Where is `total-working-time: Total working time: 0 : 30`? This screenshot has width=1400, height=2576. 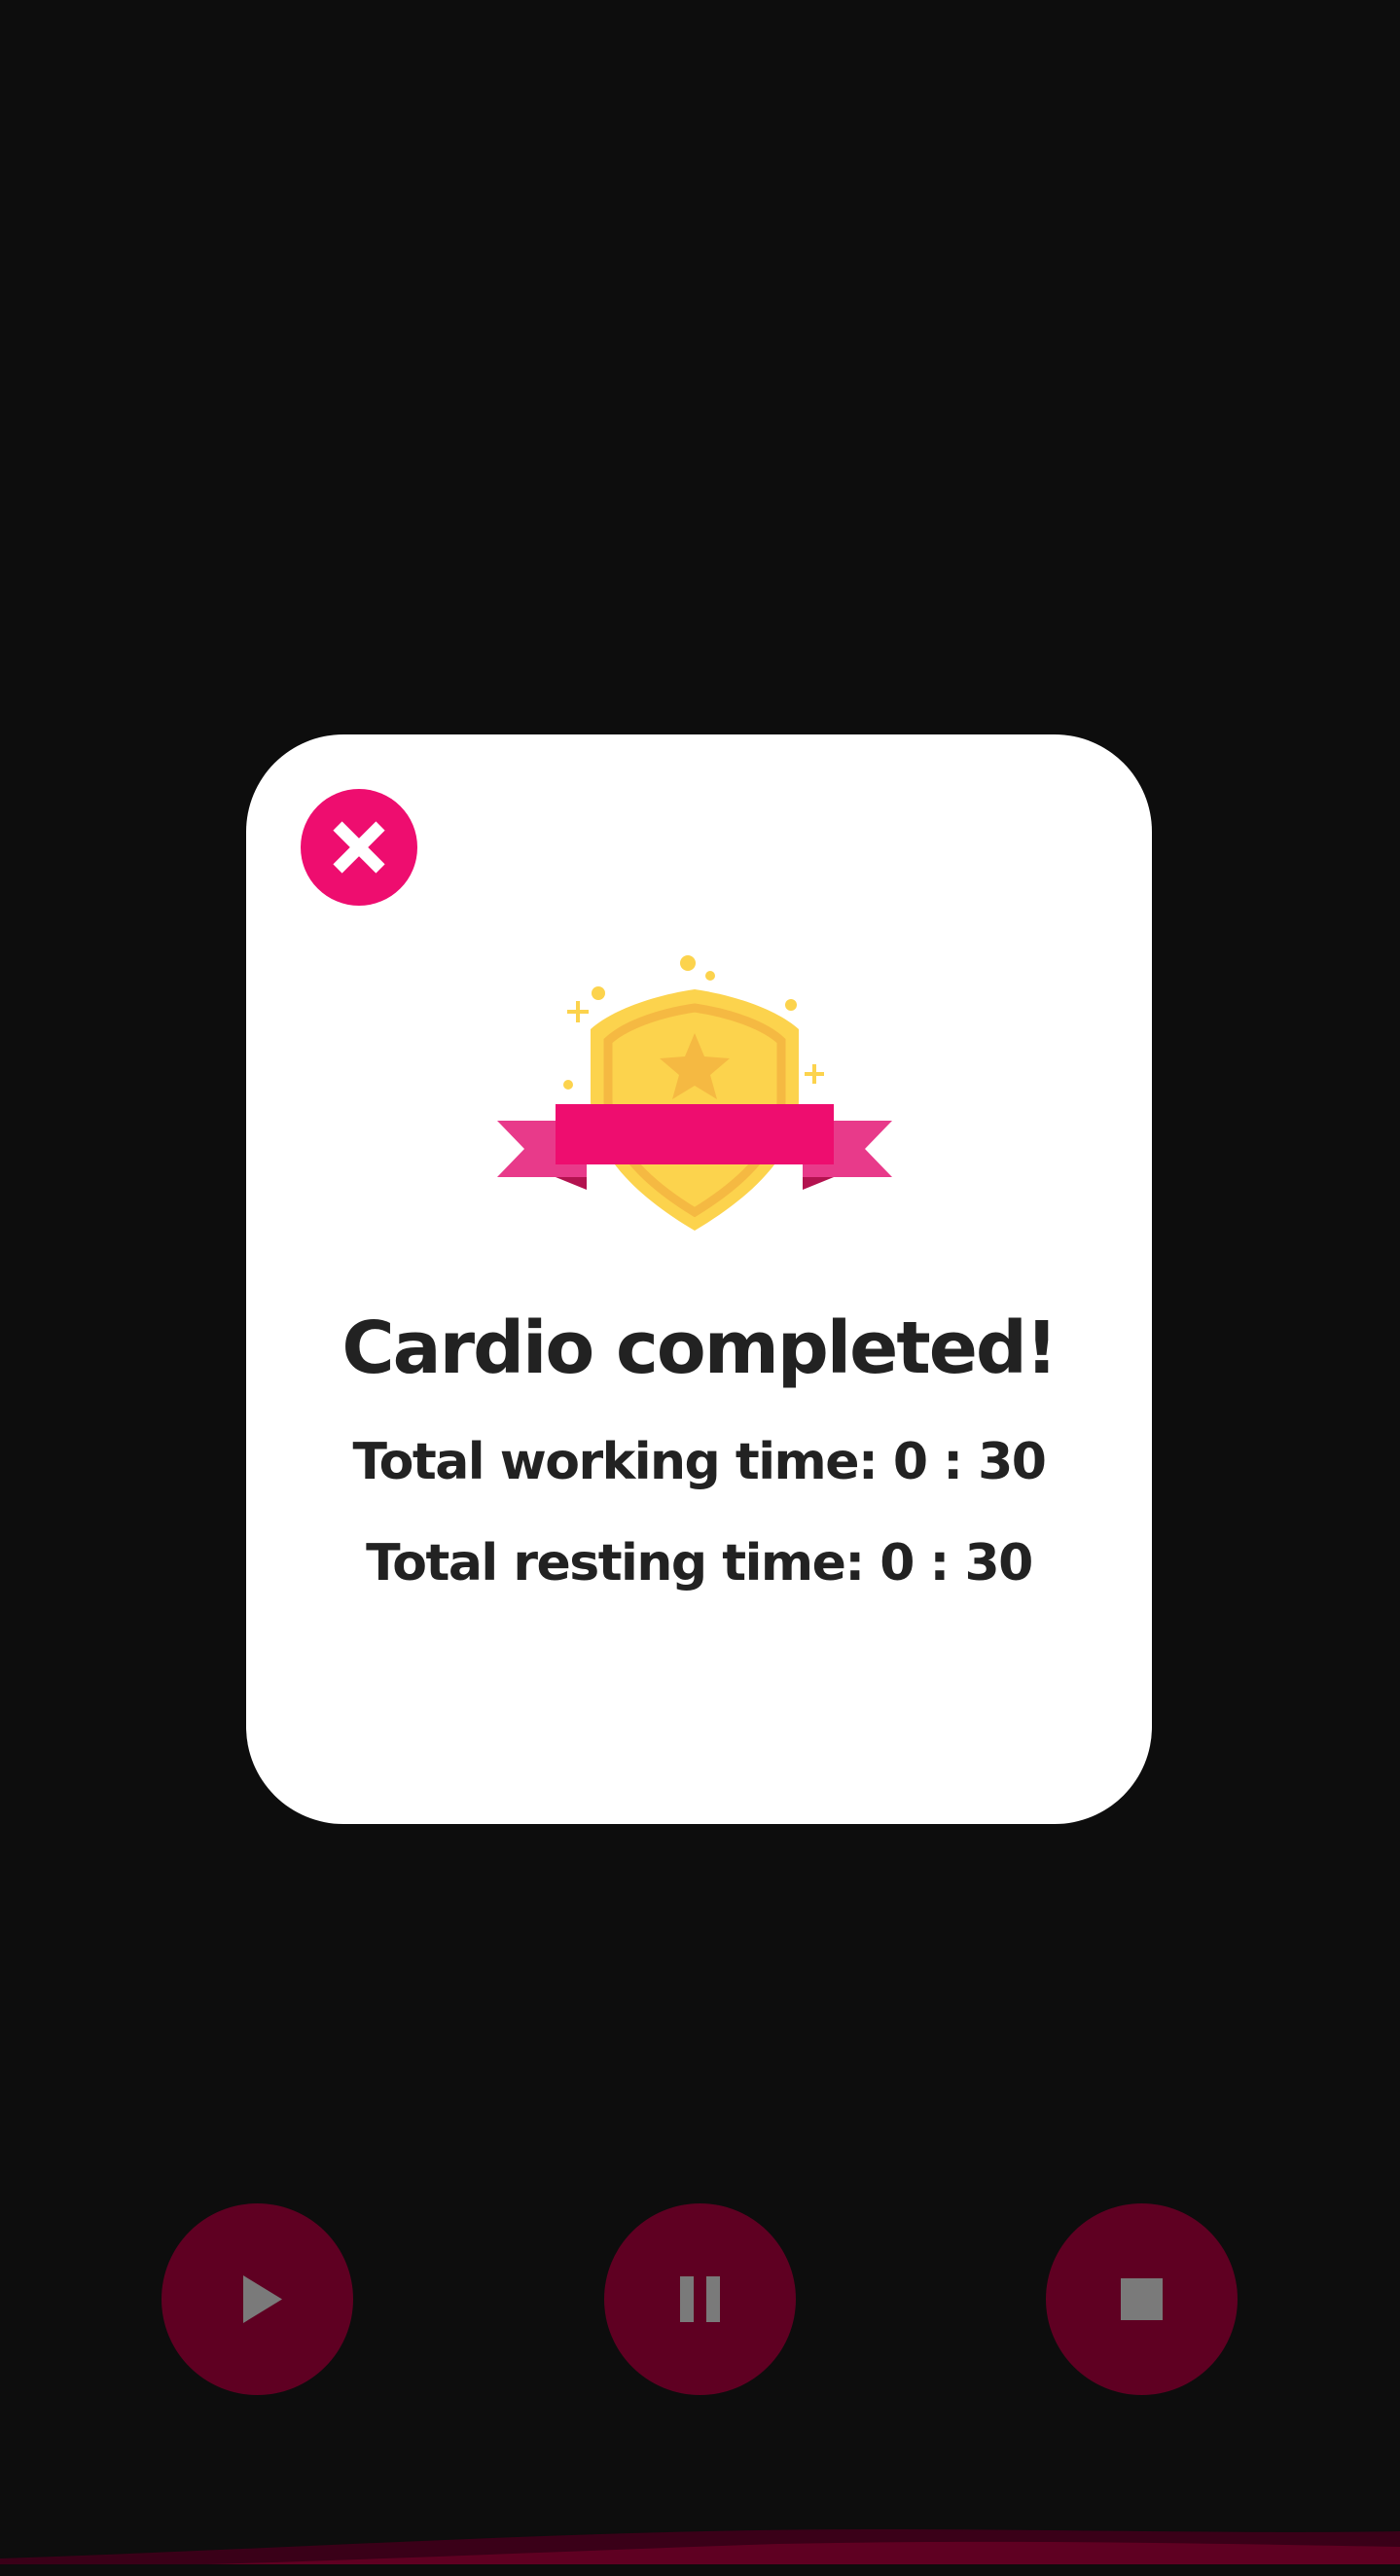
total-working-time: Total working time: 0 : 30 is located at coordinates (699, 1462).